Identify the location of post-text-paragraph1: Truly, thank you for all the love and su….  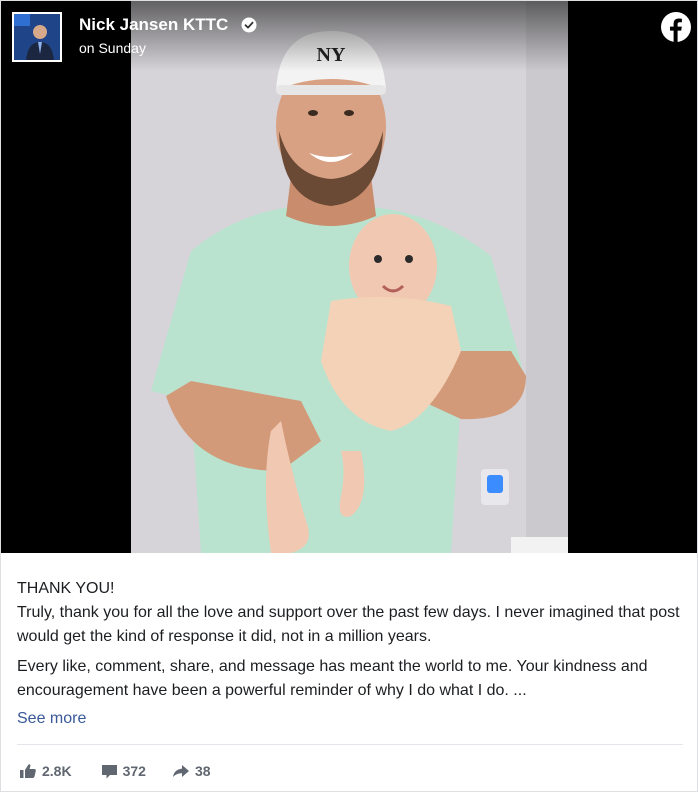
(348, 624).